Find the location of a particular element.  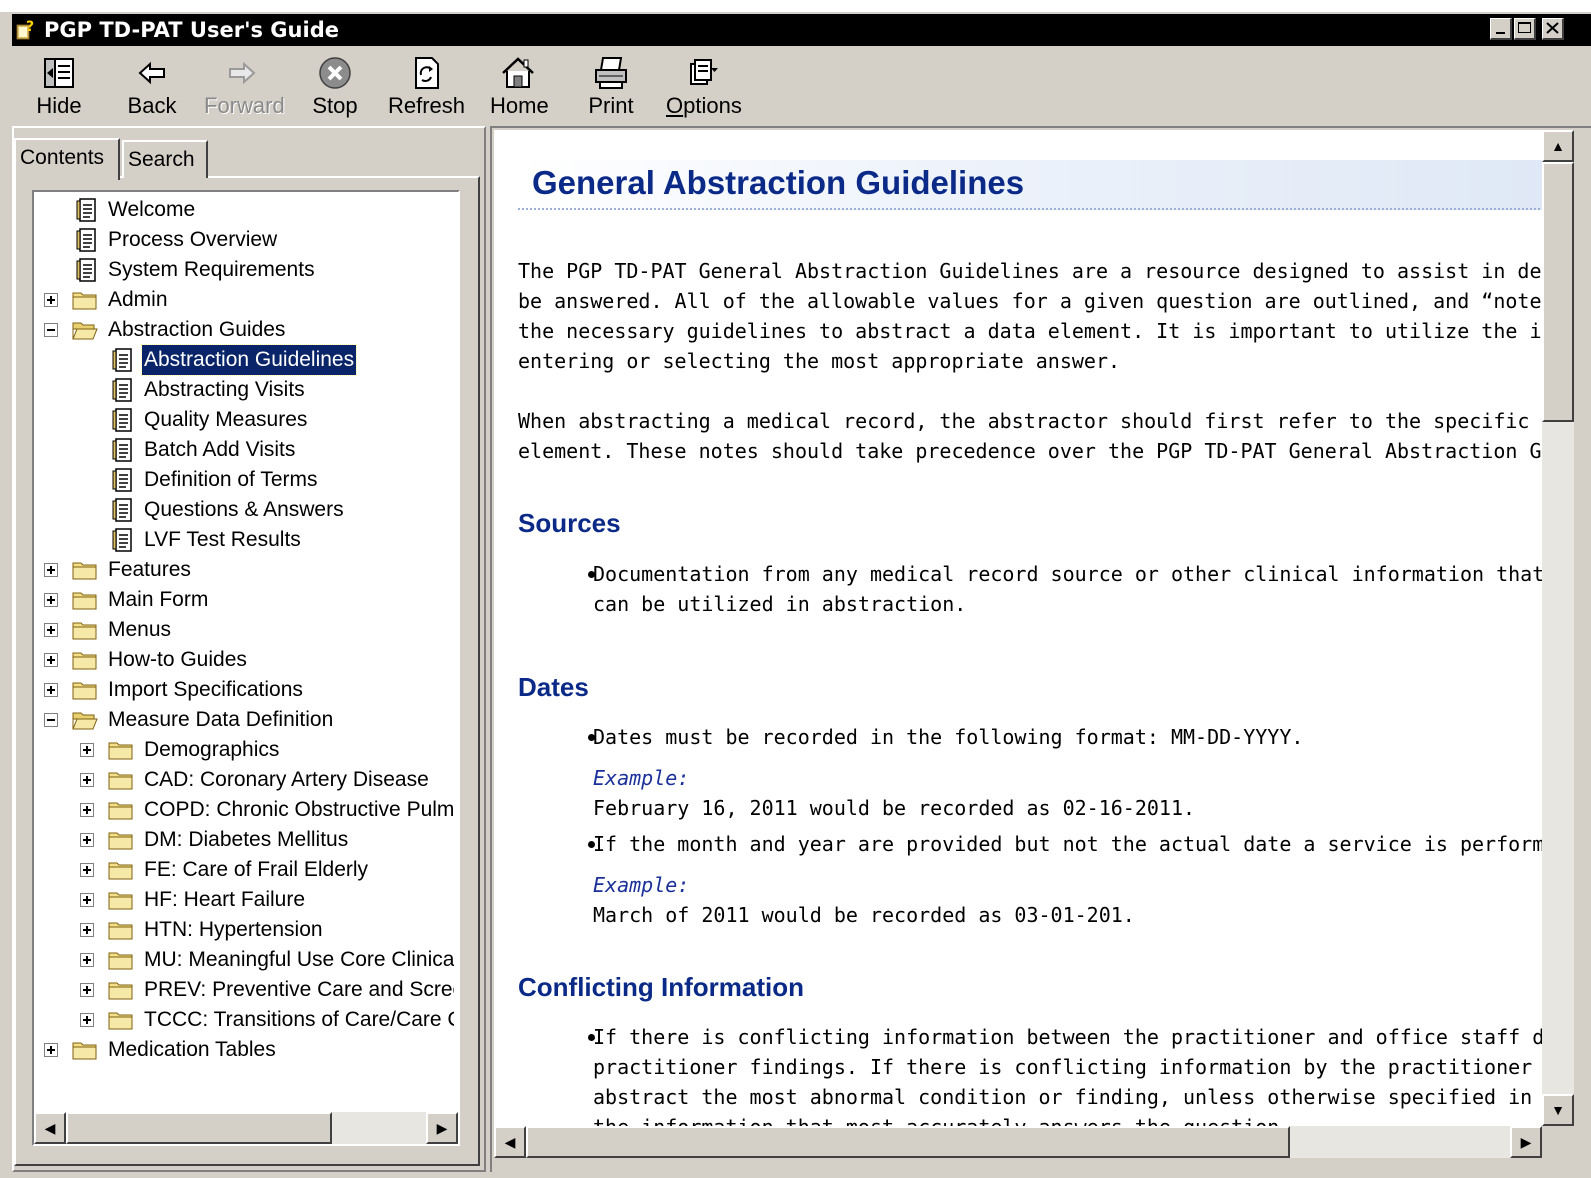

home-label: Home is located at coordinates (519, 105).